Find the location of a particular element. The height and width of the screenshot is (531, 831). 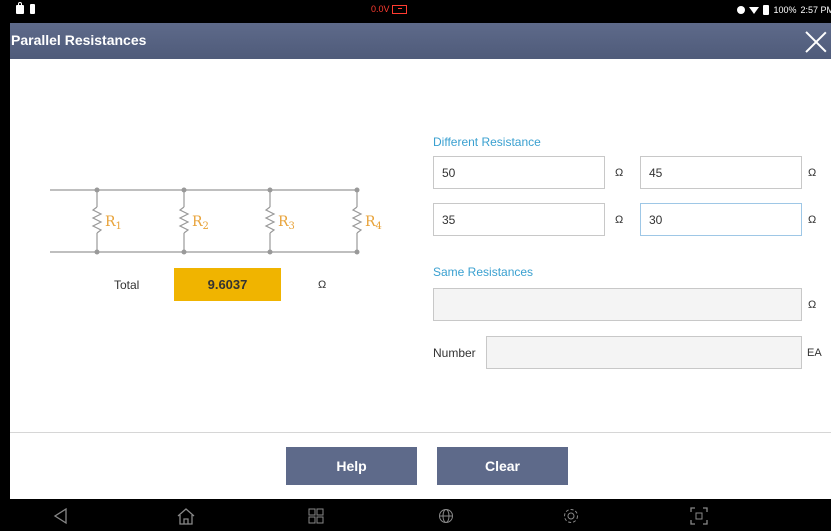

resistor-label-2: R2 is located at coordinates (200, 223).